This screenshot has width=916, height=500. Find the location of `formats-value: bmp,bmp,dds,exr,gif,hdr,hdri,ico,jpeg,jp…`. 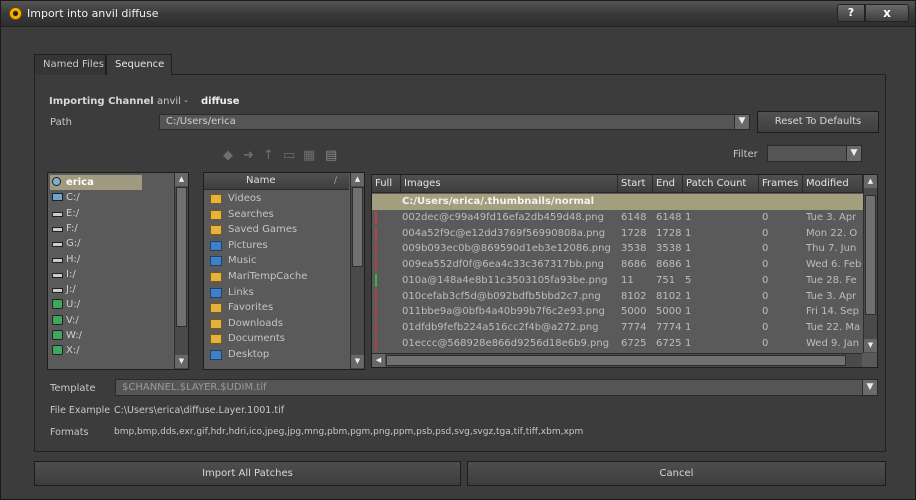

formats-value: bmp,bmp,dds,exr,gif,hdr,hdri,ico,jpeg,jp… is located at coordinates (349, 432).